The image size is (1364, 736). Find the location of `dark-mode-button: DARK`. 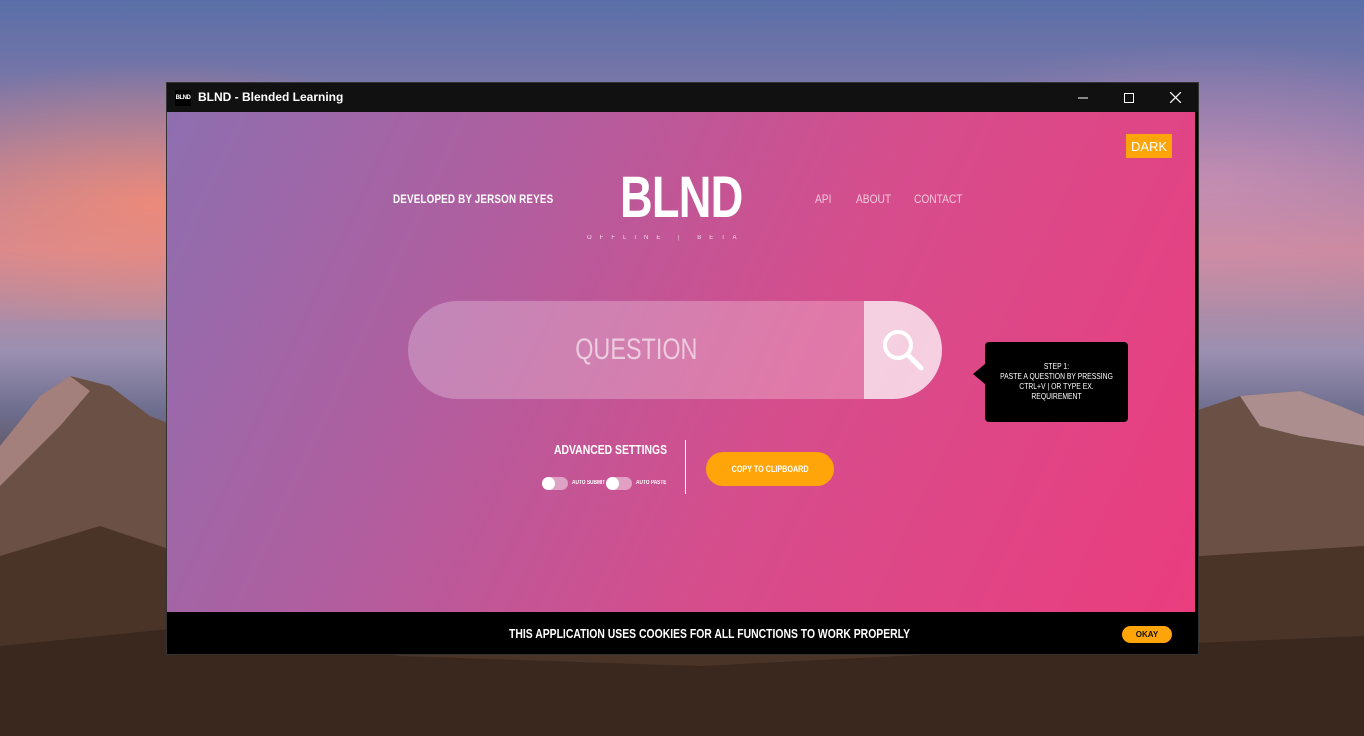

dark-mode-button: DARK is located at coordinates (1149, 146).